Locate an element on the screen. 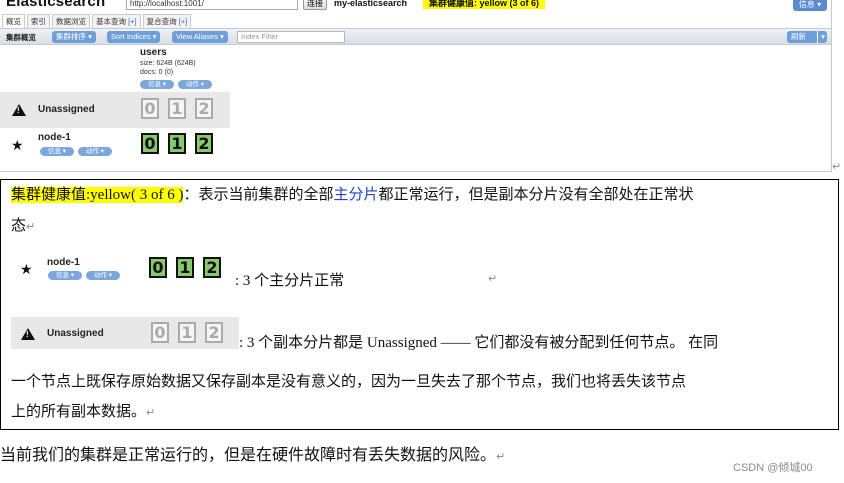 The image size is (844, 483). sort-cluster-button: 集群排序 ▾ is located at coordinates (74, 37).